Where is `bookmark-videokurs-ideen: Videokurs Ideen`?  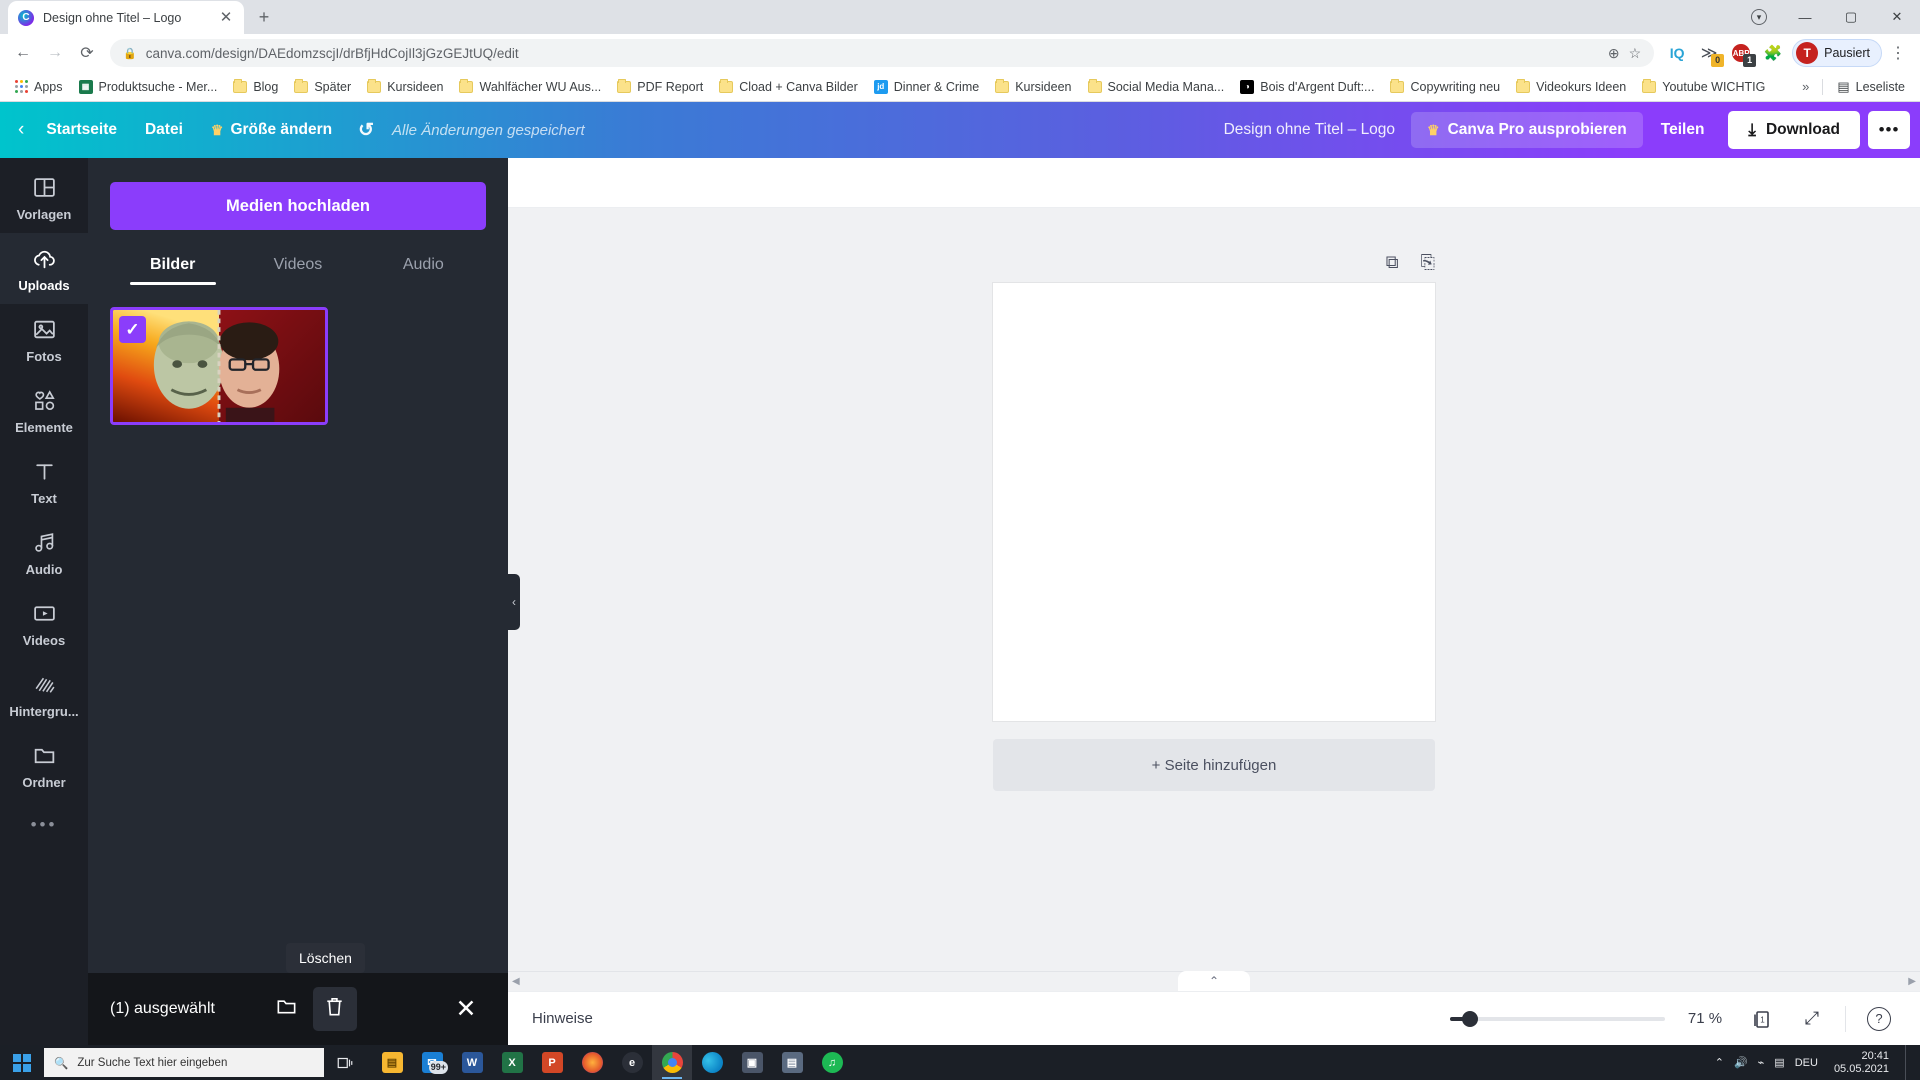 bookmark-videokurs-ideen: Videokurs Ideen is located at coordinates (1571, 87).